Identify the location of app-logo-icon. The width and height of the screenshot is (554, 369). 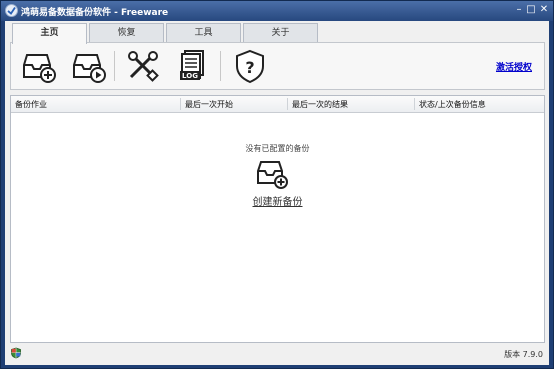
(11, 10).